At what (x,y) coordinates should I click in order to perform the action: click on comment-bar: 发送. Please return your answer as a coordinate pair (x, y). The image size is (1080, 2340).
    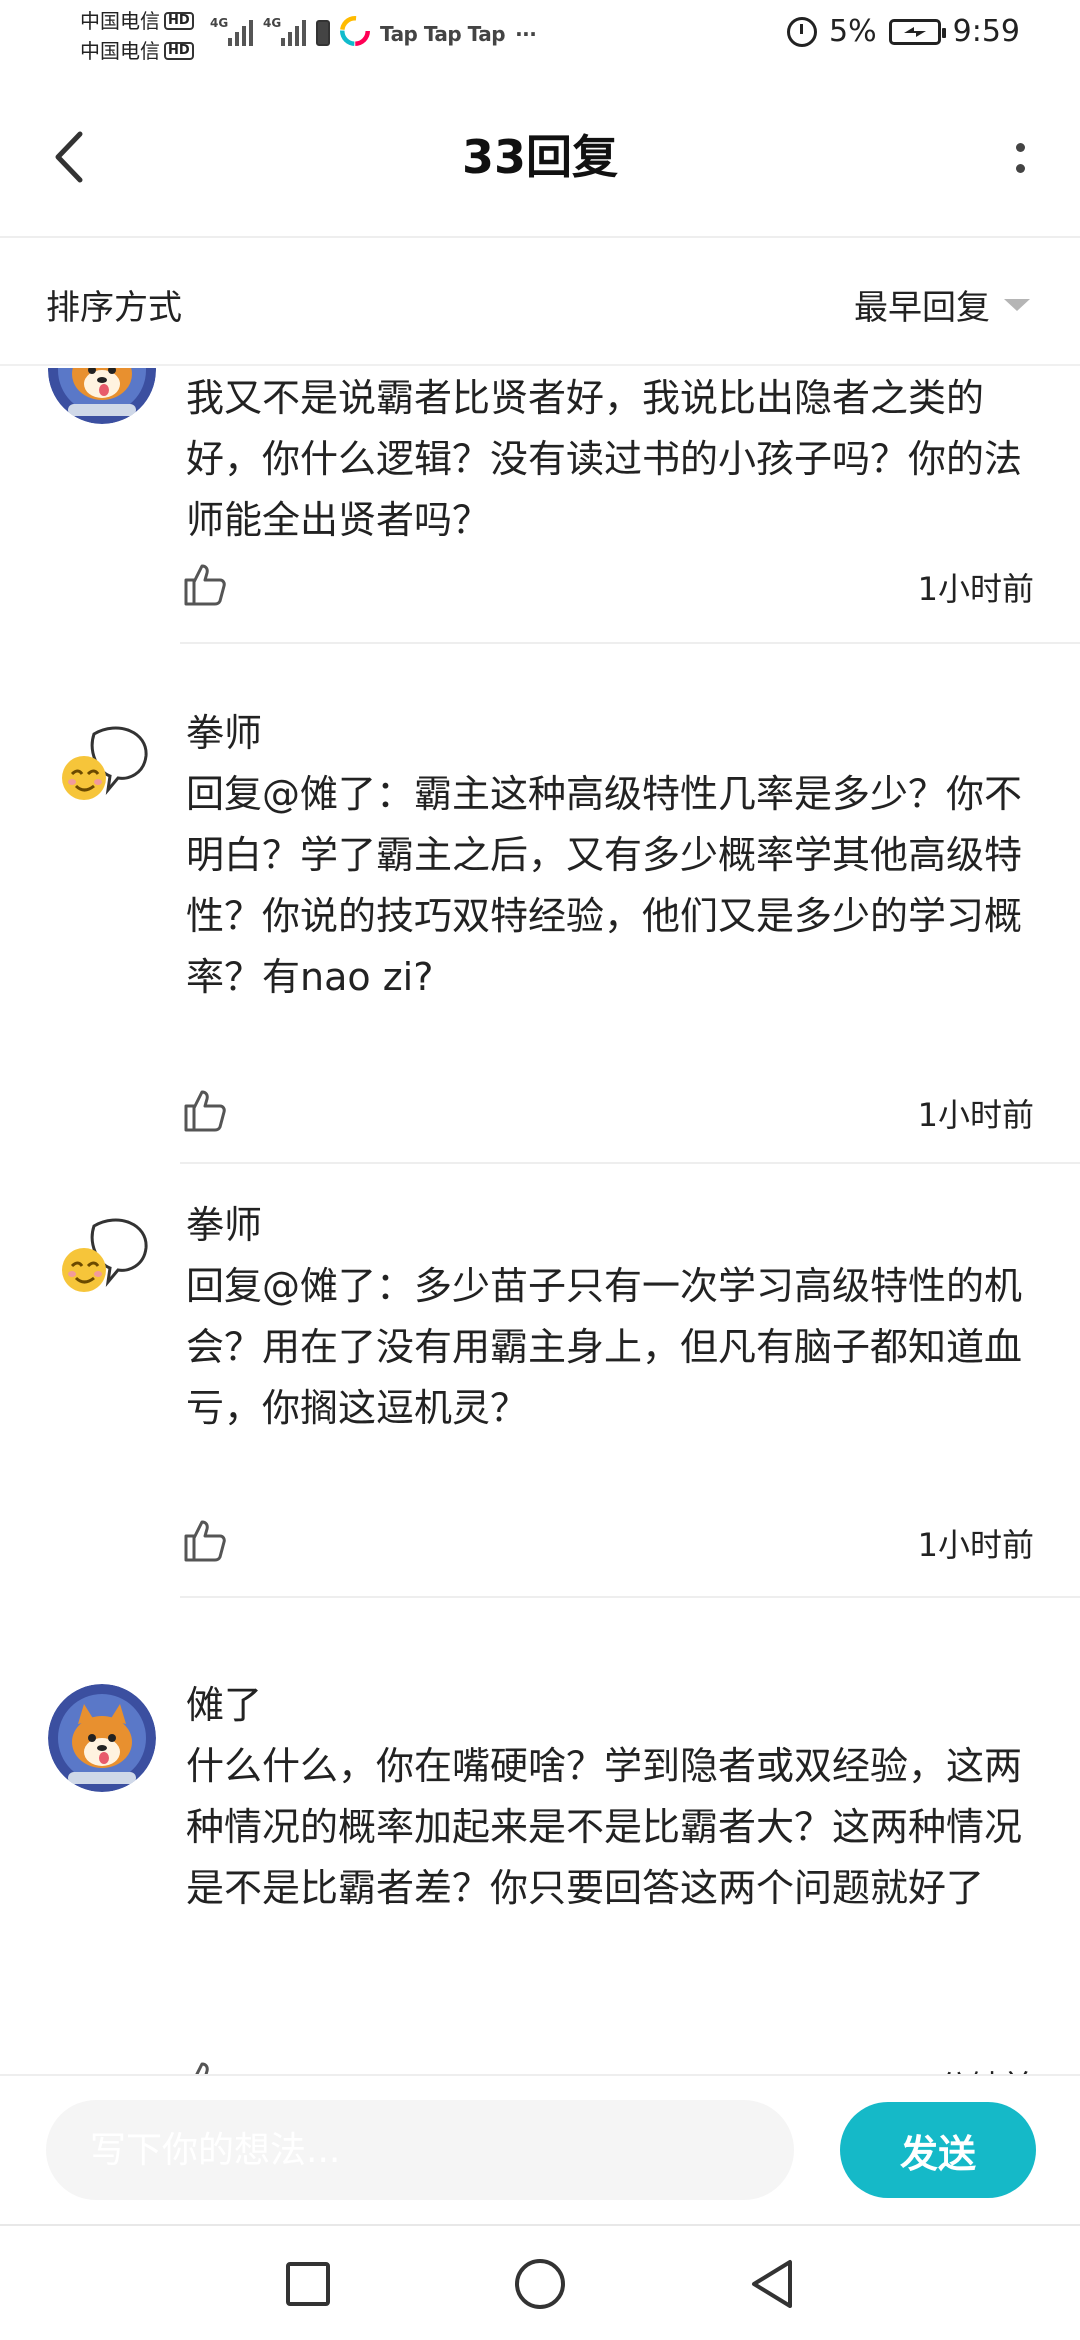
    Looking at the image, I should click on (540, 2149).